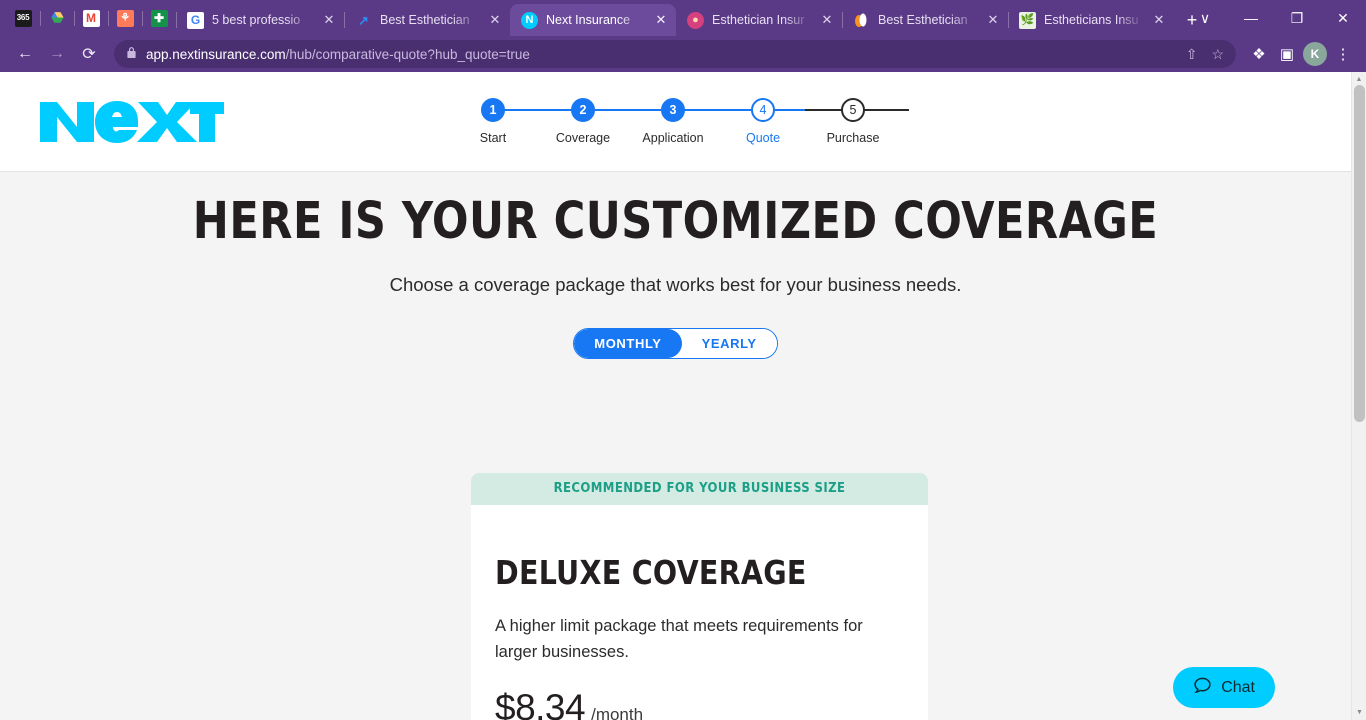 This screenshot has height=720, width=1366. I want to click on tab-best-esthetician-2: Best Esthetician ✕, so click(925, 20).